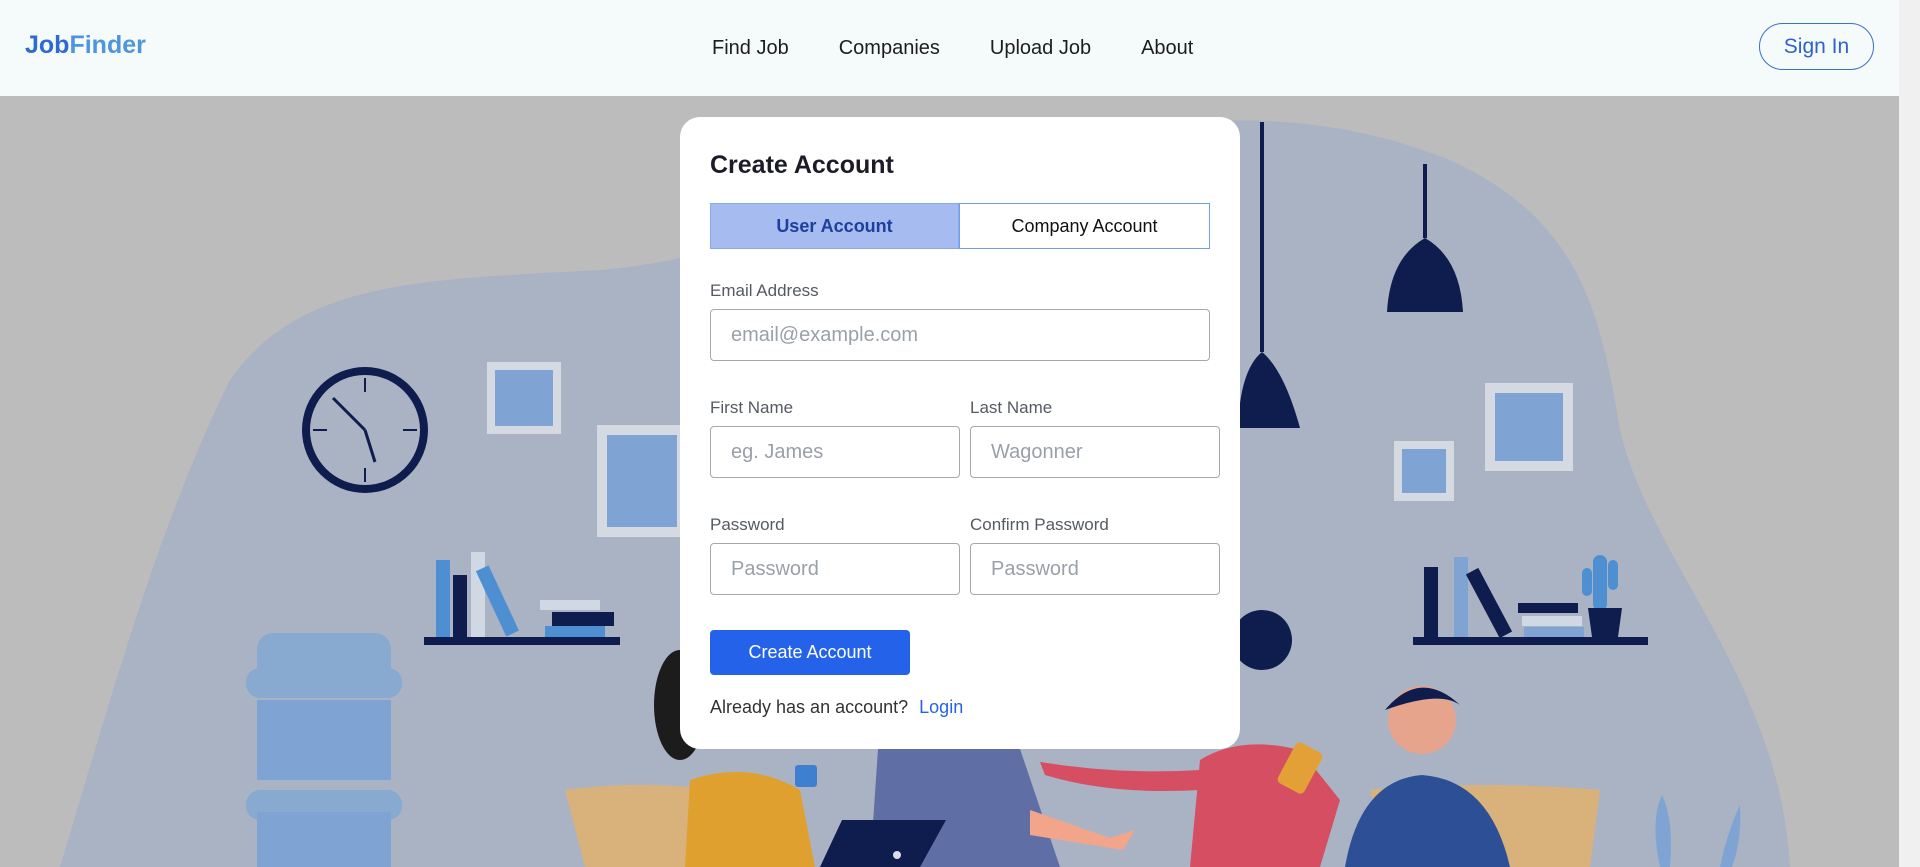  I want to click on nav-find-job: Find Job, so click(750, 48).